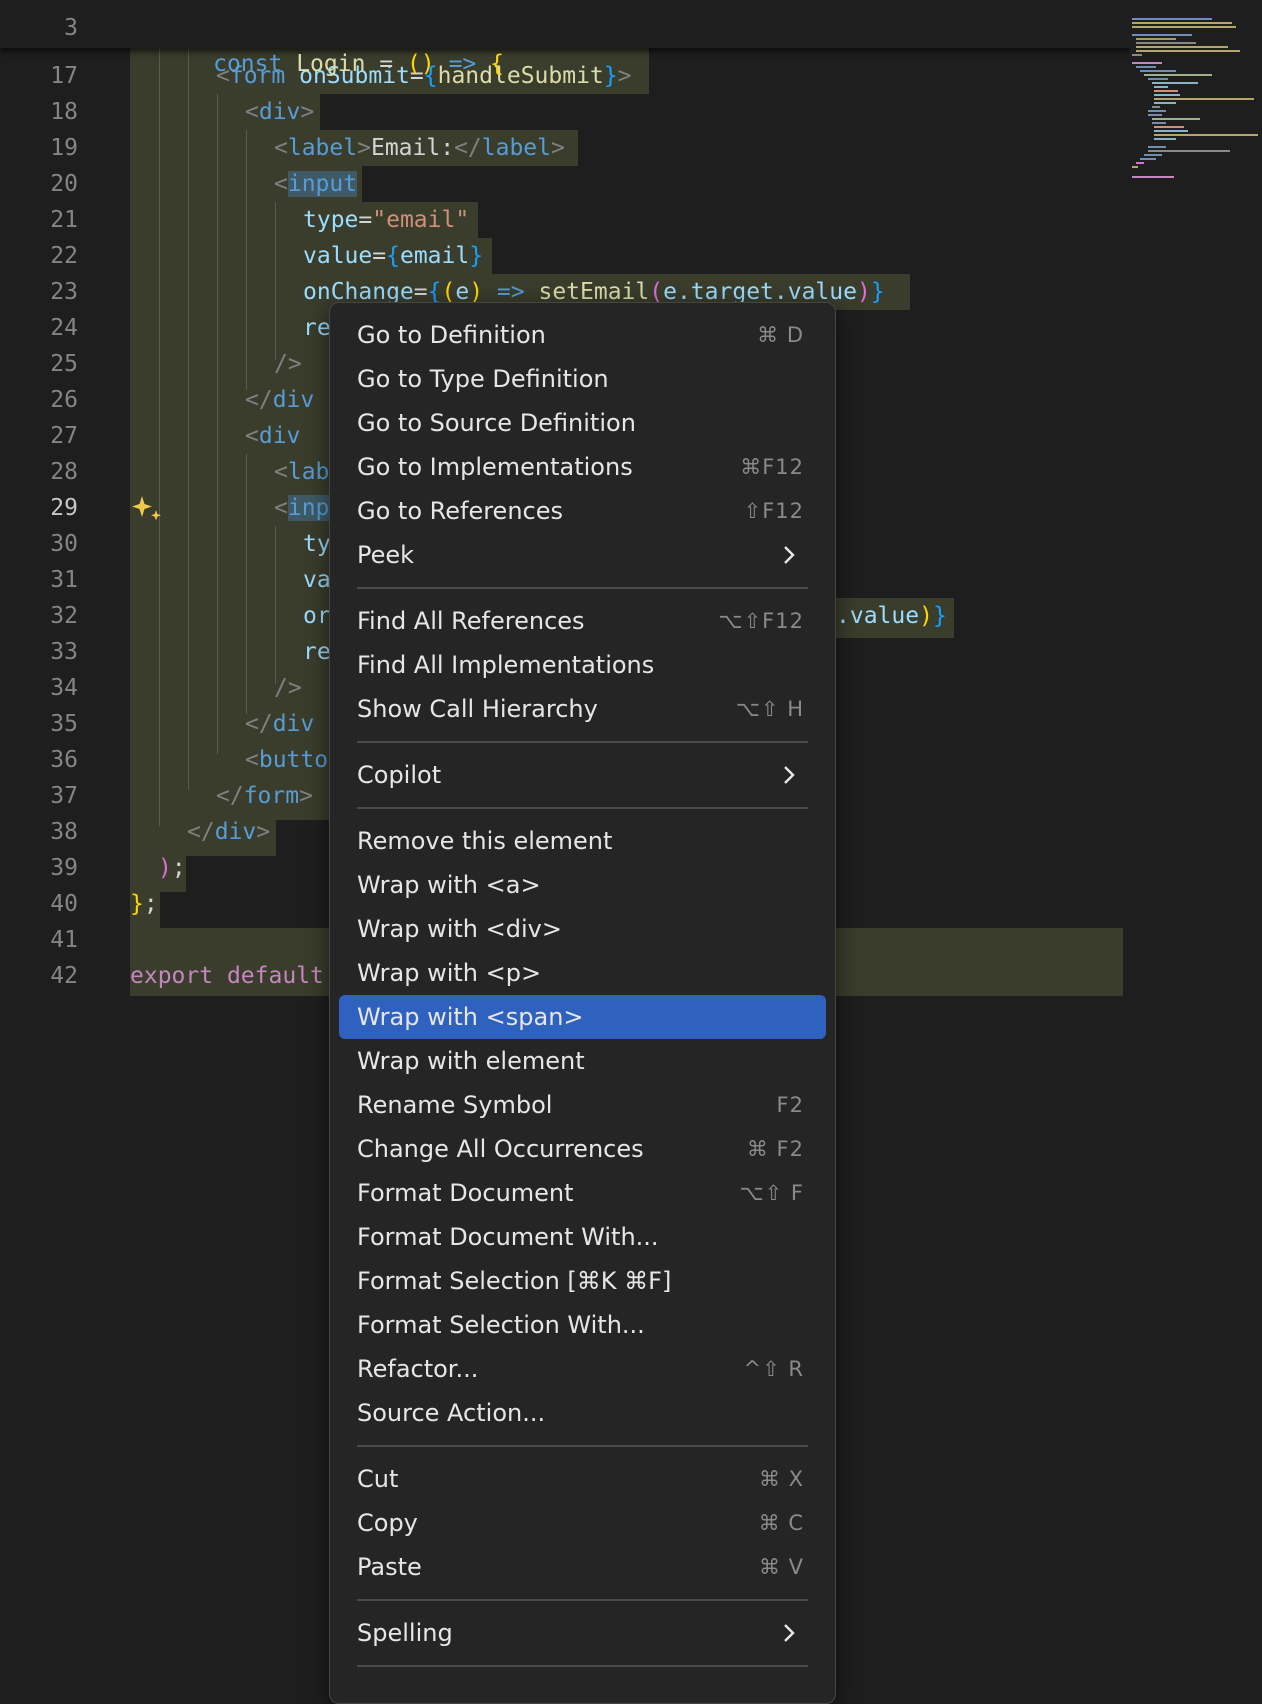 The height and width of the screenshot is (1704, 1262). I want to click on code-line-36: <butto, so click(287, 760).